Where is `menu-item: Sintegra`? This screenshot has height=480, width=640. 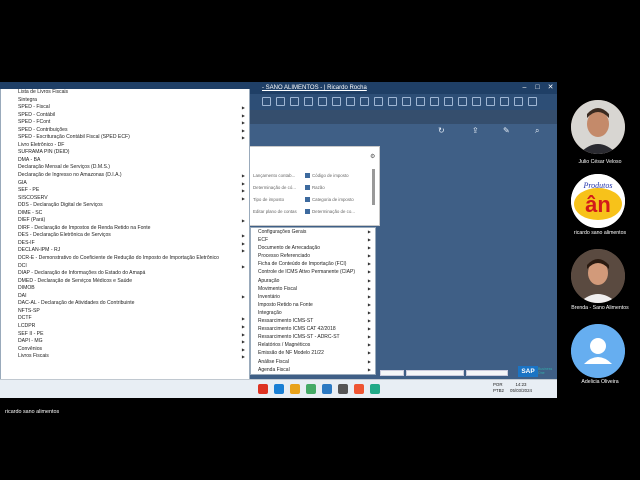 menu-item: Sintegra is located at coordinates (125, 101).